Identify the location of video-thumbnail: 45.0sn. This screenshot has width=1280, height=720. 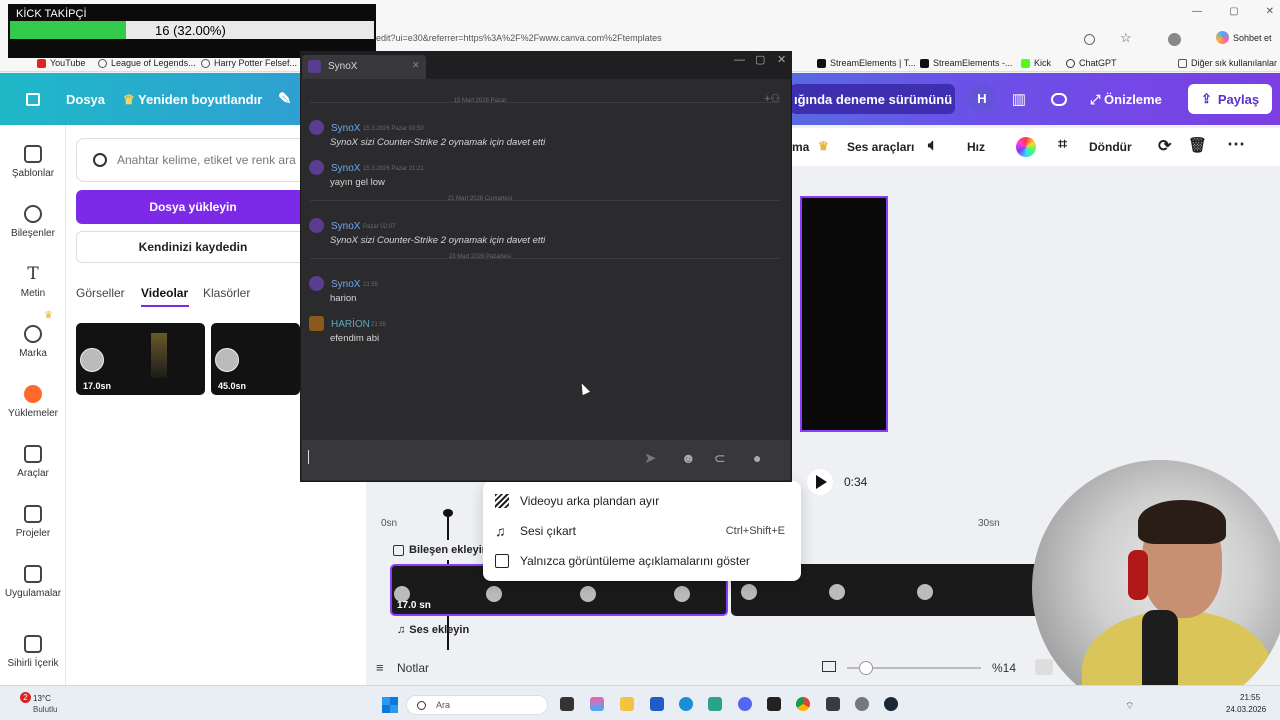
(255, 359).